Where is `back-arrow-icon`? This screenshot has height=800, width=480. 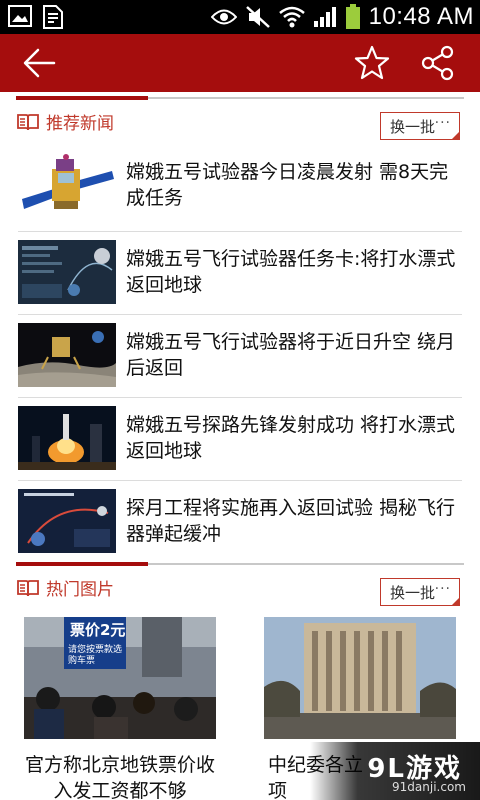 back-arrow-icon is located at coordinates (40, 63).